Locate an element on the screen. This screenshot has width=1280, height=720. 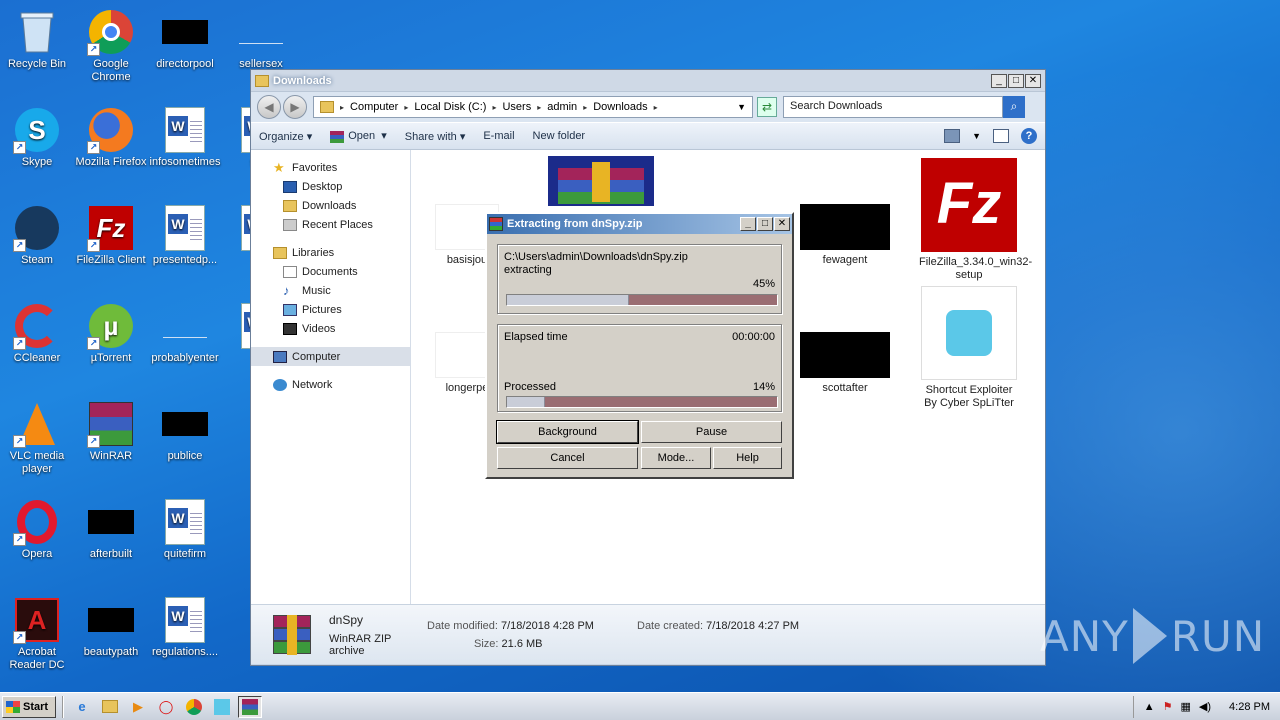
nav-pictures: Pictures is located at coordinates (330, 309).